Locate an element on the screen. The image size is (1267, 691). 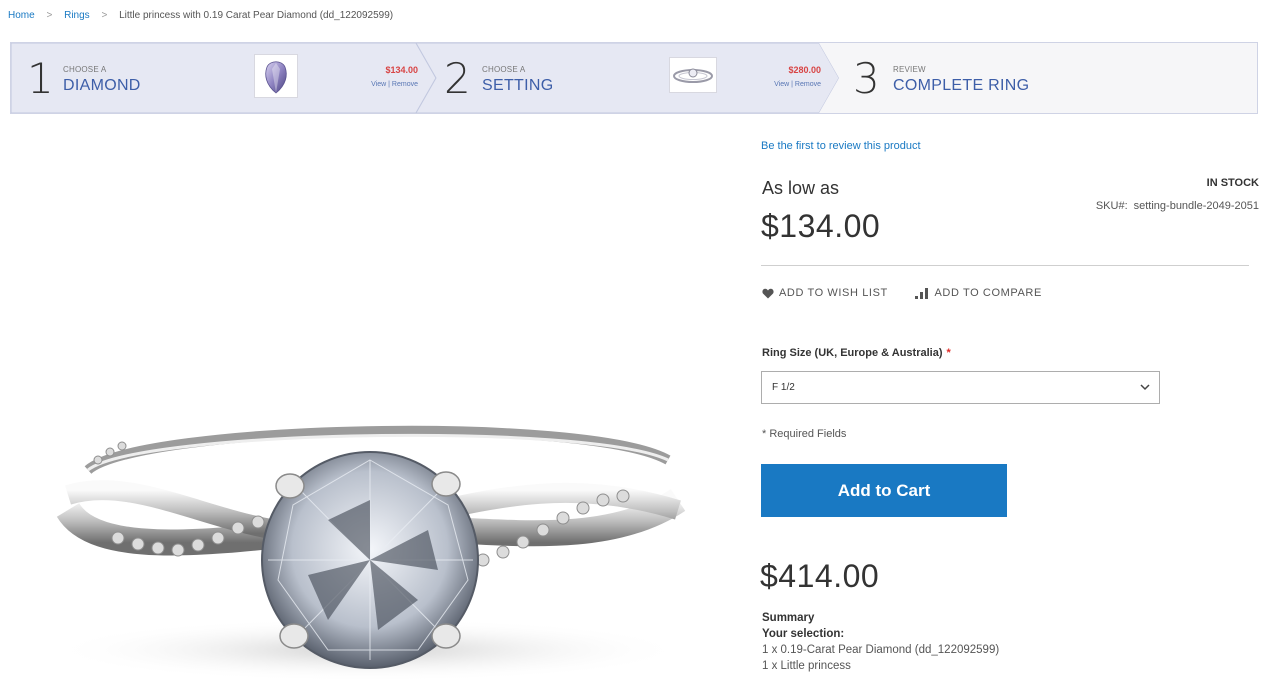
view-setting-link: View is located at coordinates (781, 84).